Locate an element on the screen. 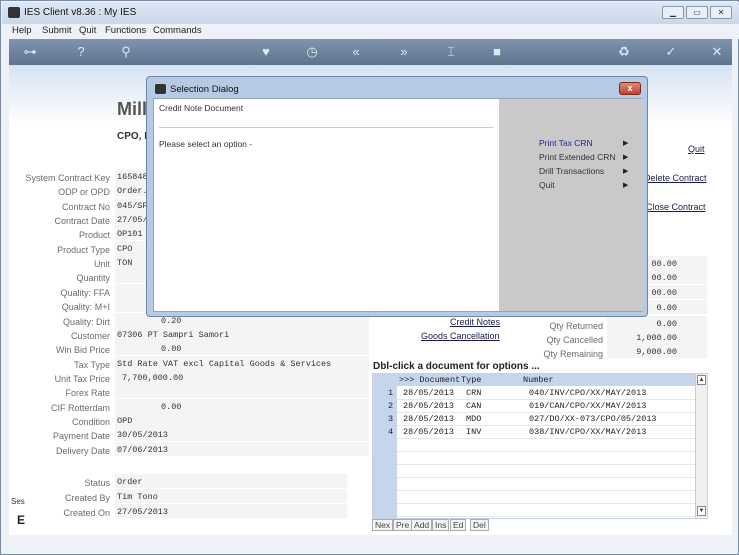  dialog-option: Print Tax CRN is located at coordinates (566, 143).